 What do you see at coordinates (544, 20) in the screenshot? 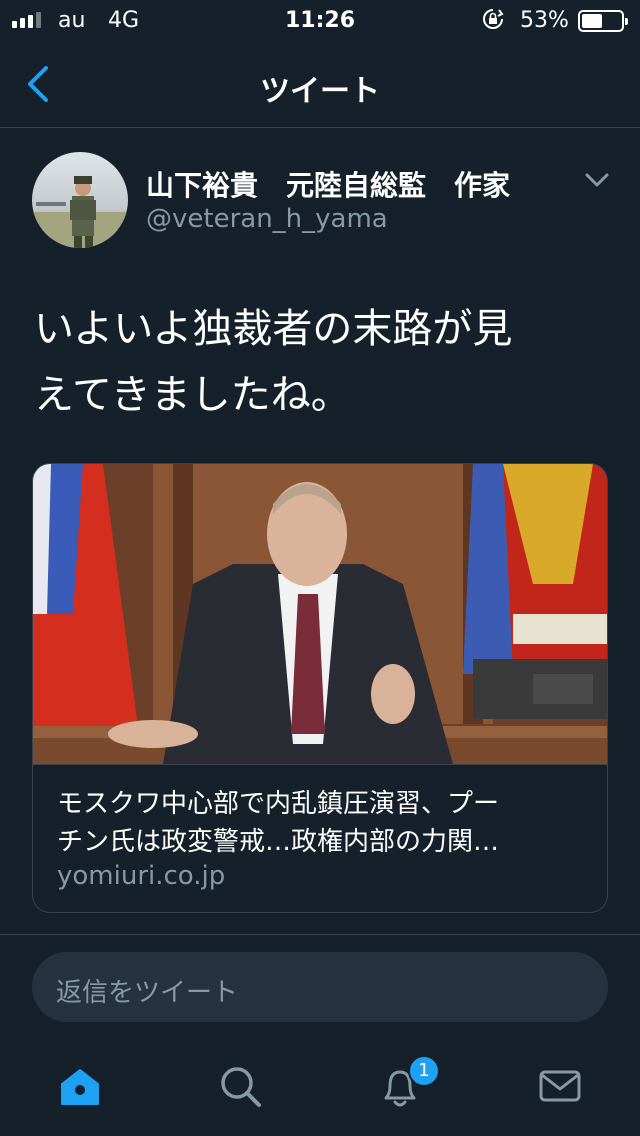
I see `battery-percent: 53%` at bounding box center [544, 20].